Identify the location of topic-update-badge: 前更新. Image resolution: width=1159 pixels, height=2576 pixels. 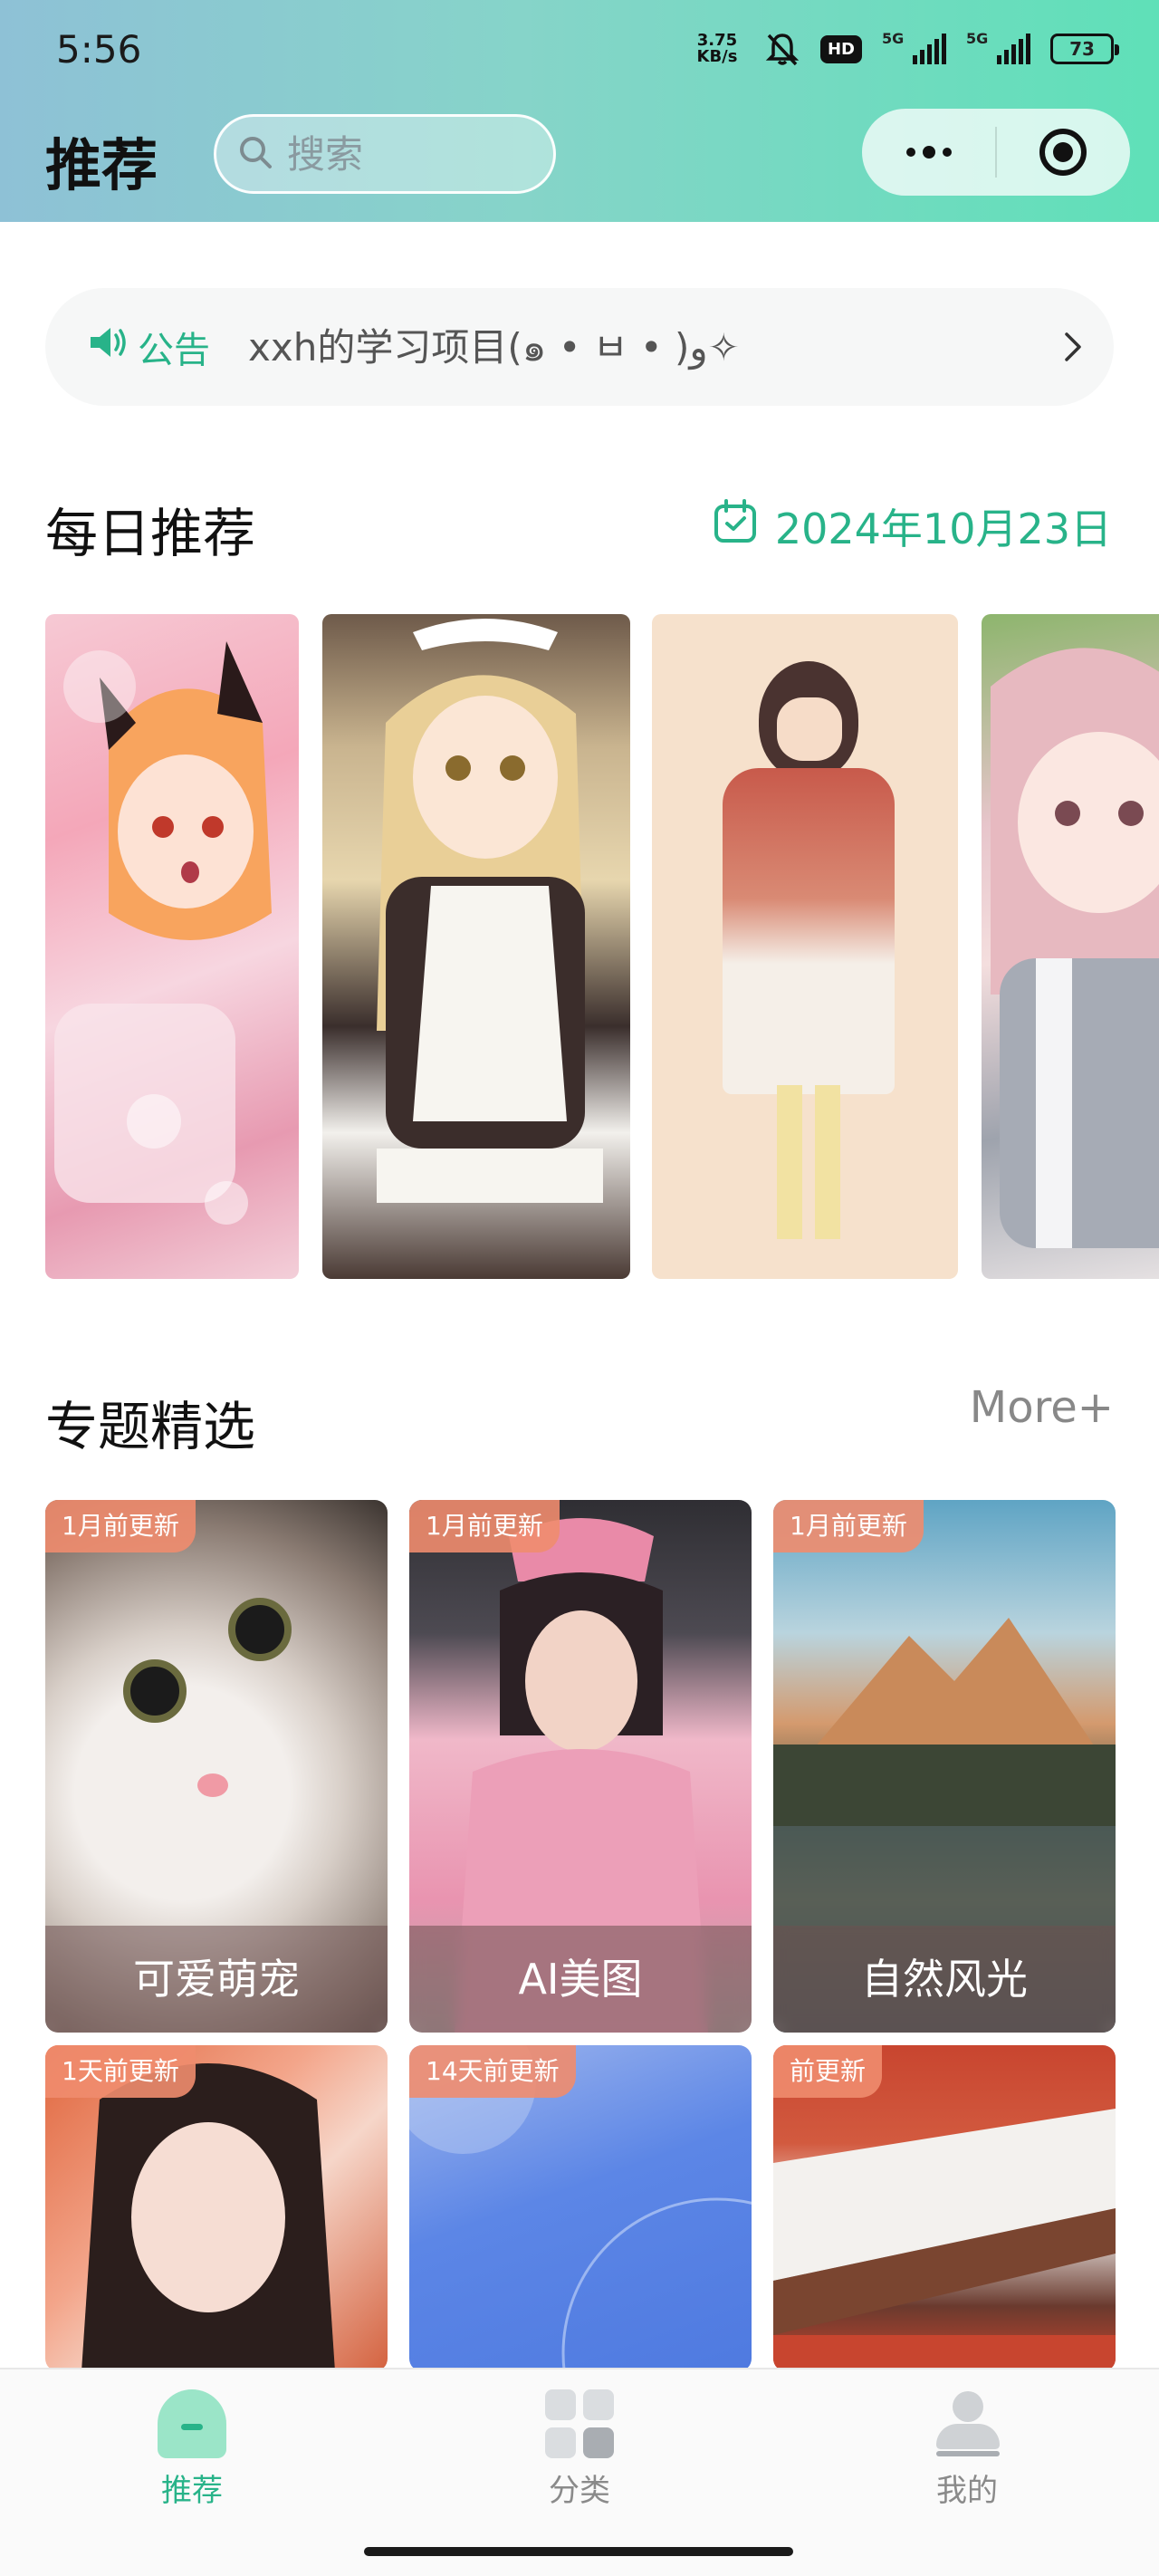
(828, 2071).